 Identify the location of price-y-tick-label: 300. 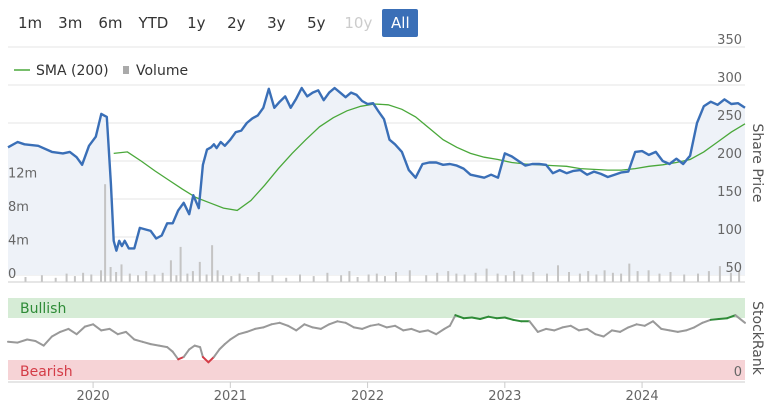
(729, 78).